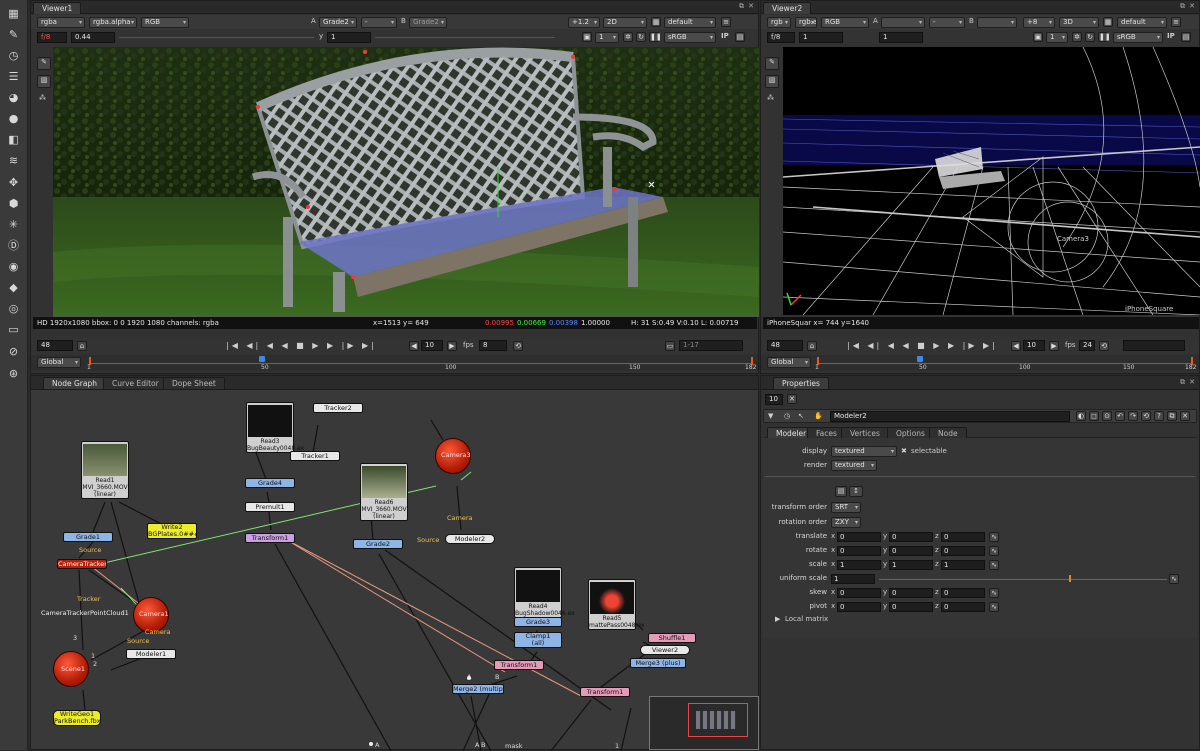  I want to click on gain-slider, so click(216, 37).